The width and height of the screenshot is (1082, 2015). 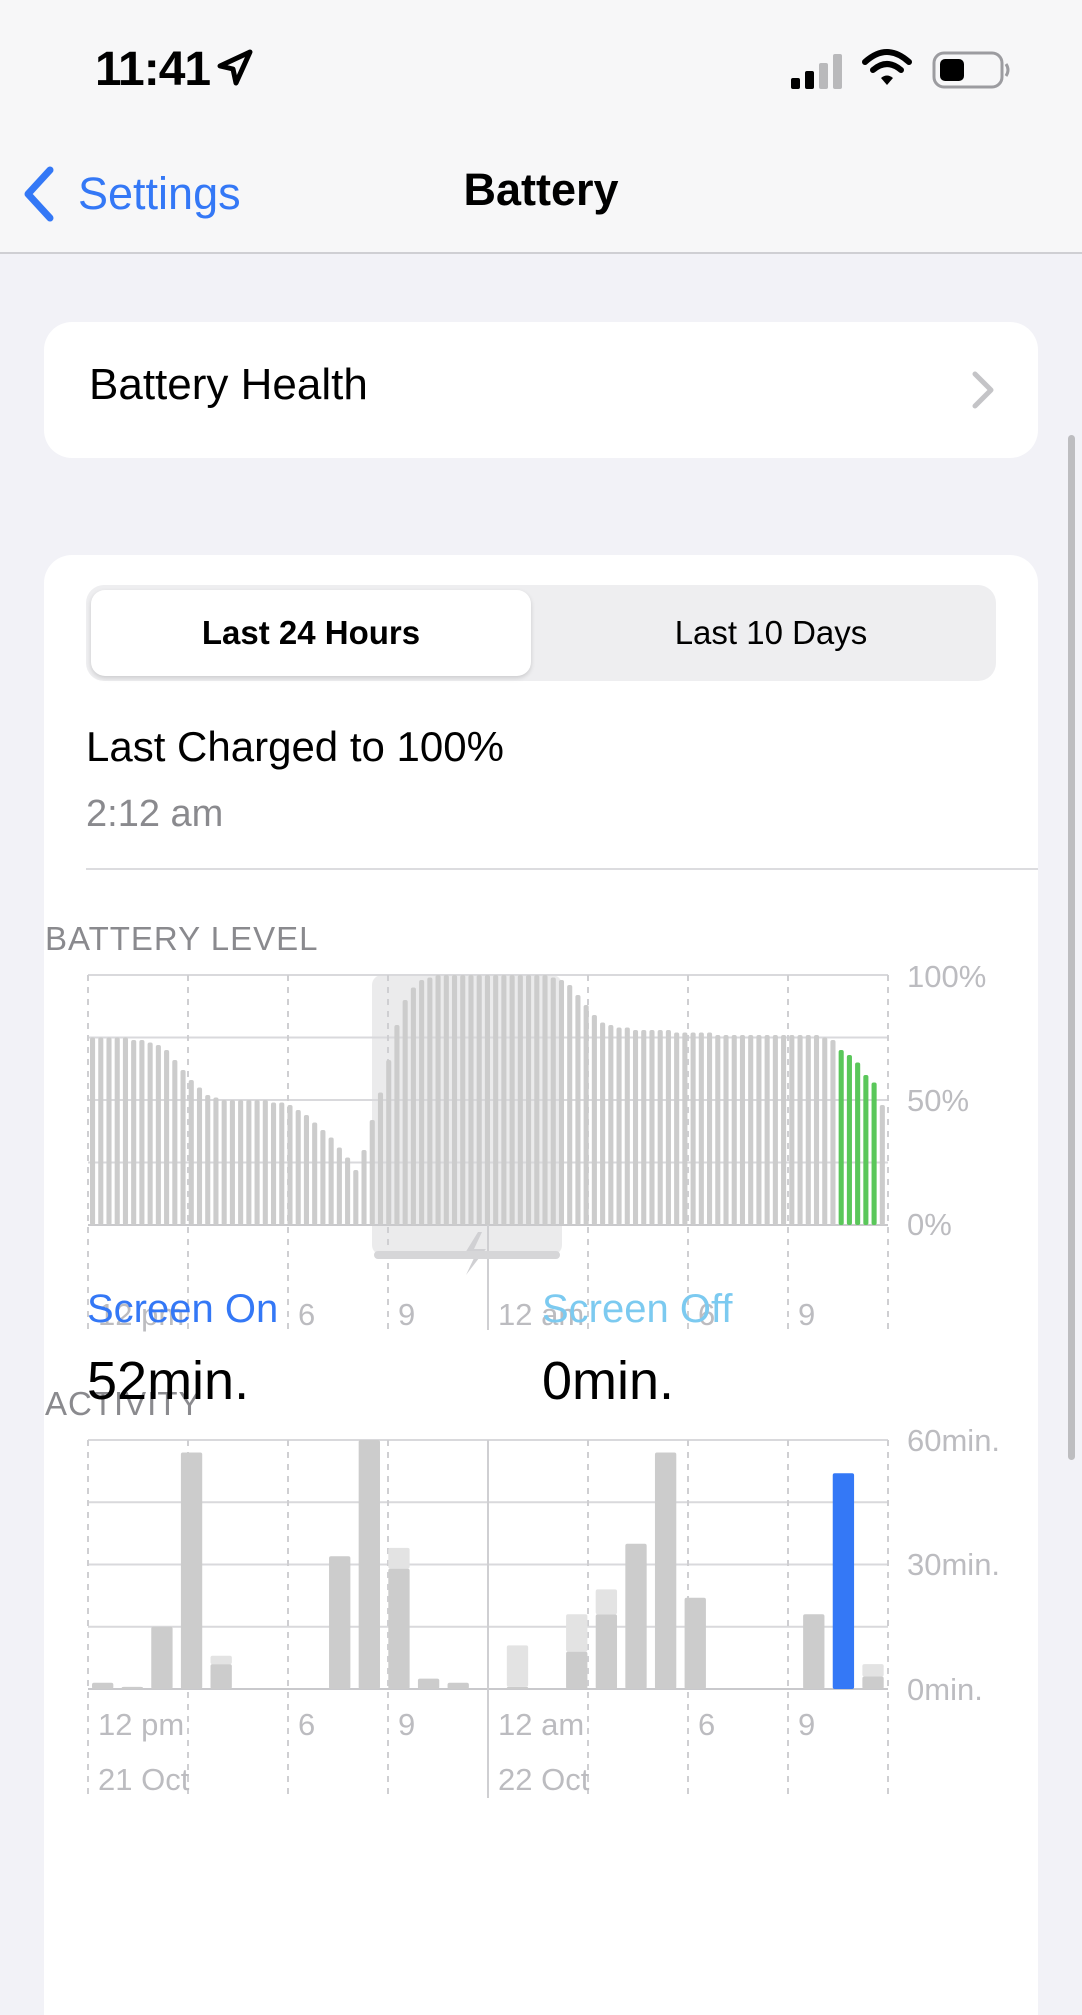 What do you see at coordinates (953, 1440) in the screenshot?
I see `activity-ytick-label: 60min.` at bounding box center [953, 1440].